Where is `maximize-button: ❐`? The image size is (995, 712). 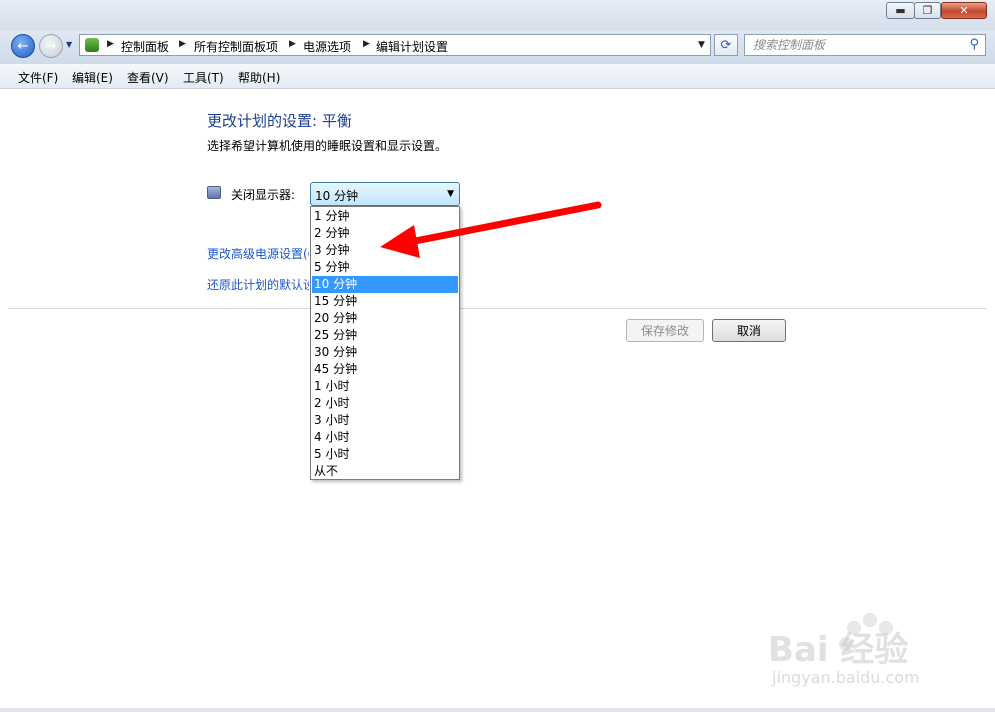 maximize-button: ❐ is located at coordinates (927, 10).